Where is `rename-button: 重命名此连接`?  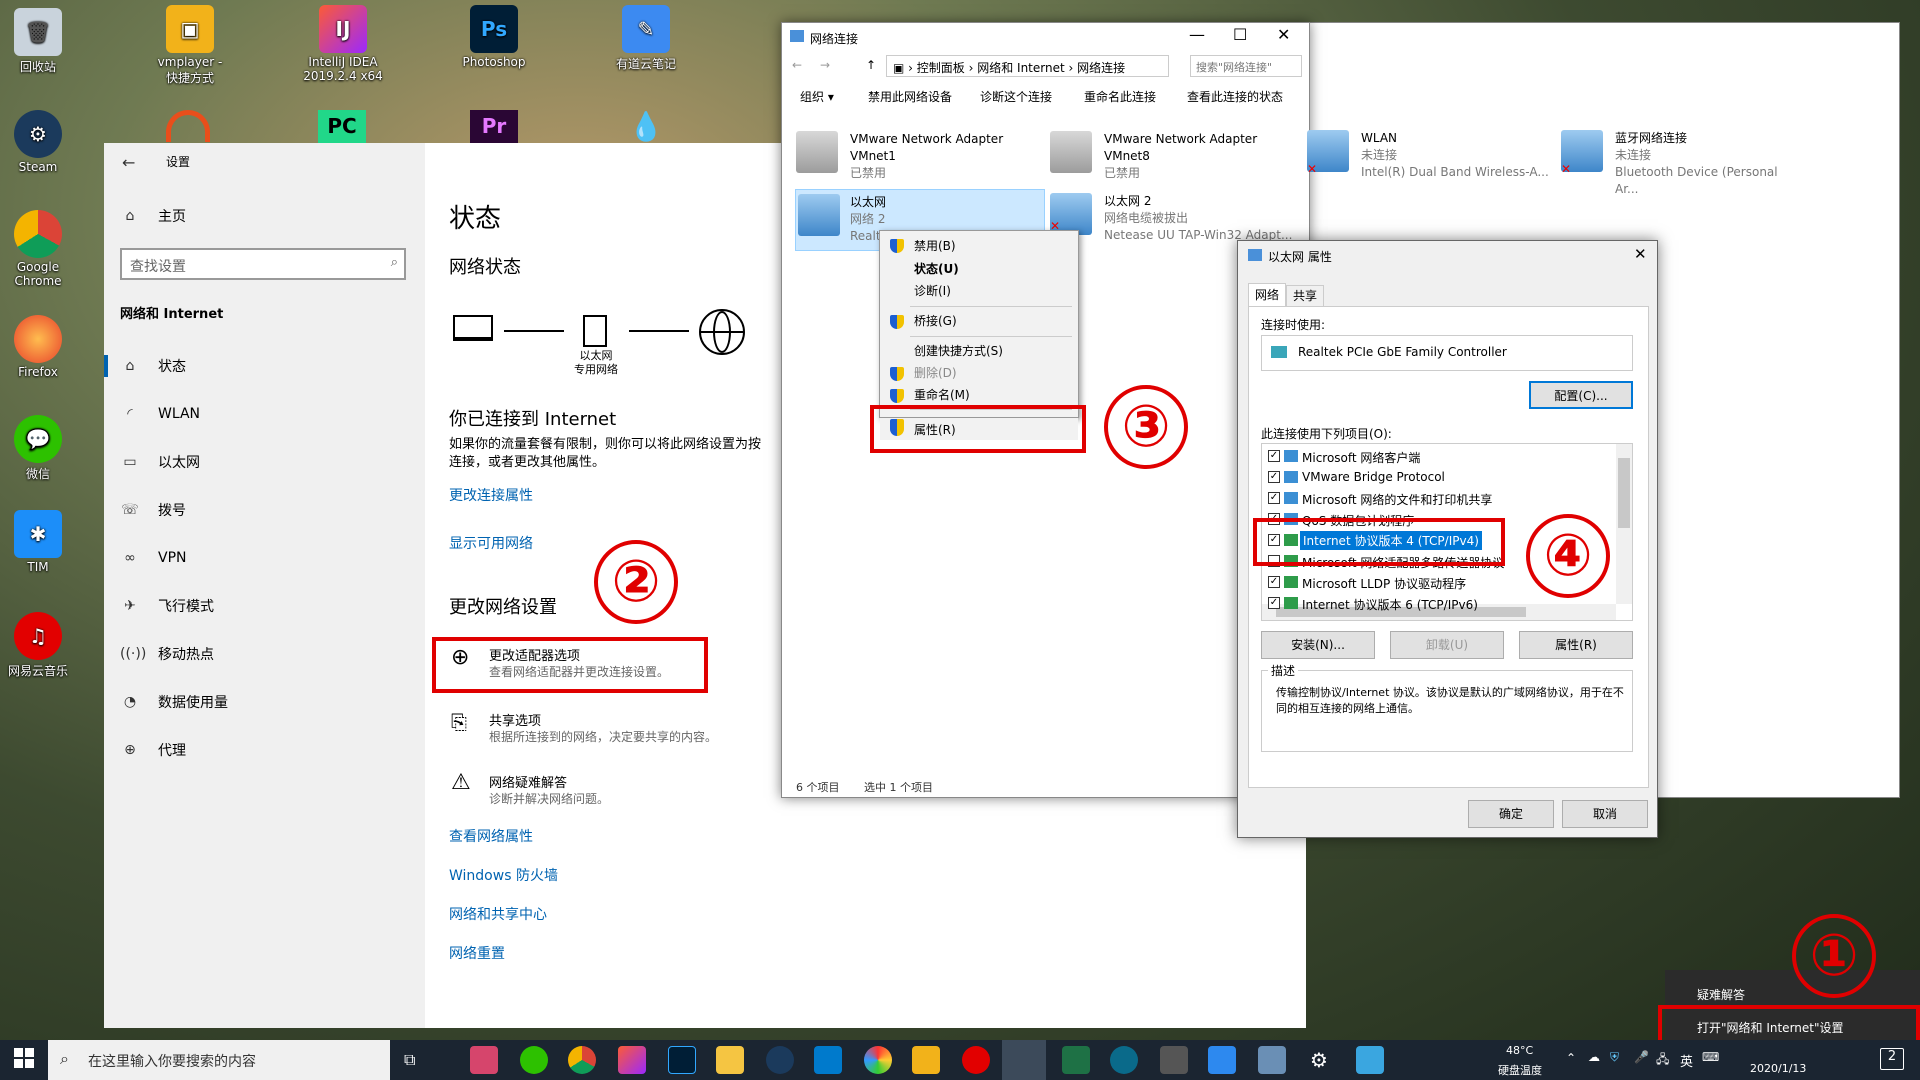
rename-button: 重命名此连接 is located at coordinates (1120, 96).